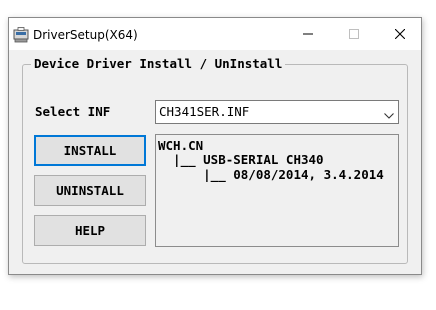 The height and width of the screenshot is (310, 436). Describe the element at coordinates (241, 159) in the screenshot. I see `info-line-device: |__ USB-SERIAL CH340` at that location.